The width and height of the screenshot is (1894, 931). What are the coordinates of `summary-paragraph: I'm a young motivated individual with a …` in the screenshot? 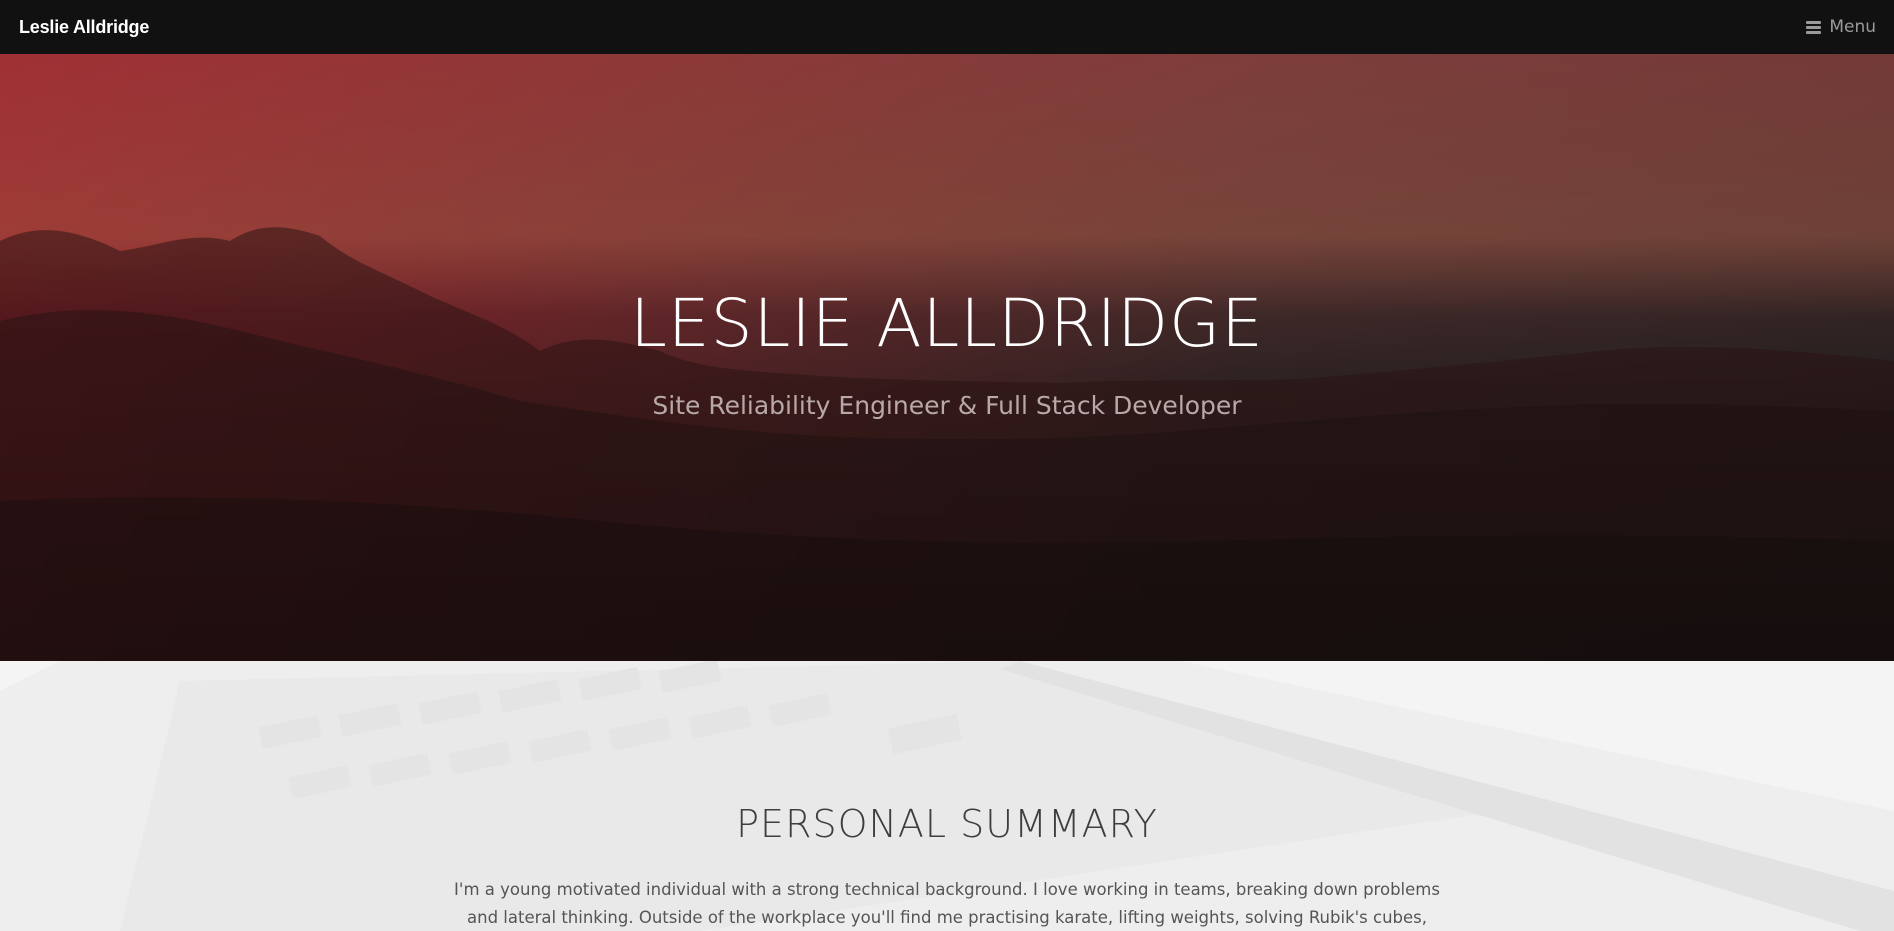 It's located at (947, 903).